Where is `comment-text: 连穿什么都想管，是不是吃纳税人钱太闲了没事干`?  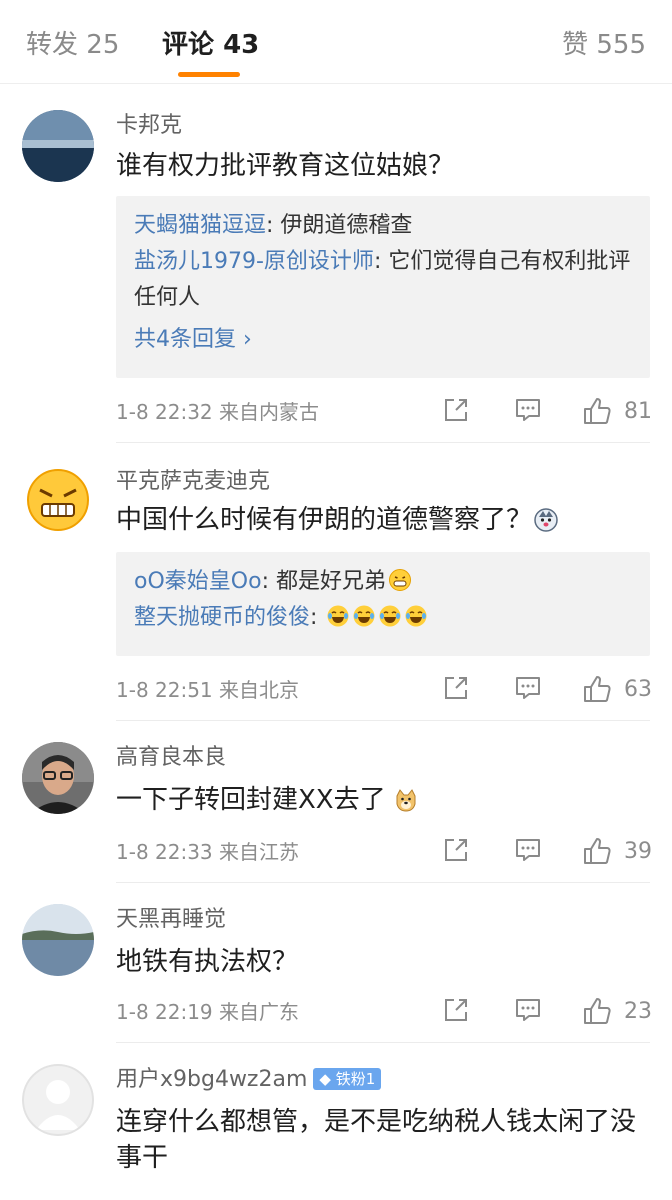 comment-text: 连穿什么都想管，是不是吃纳税人钱太闲了没事干 is located at coordinates (376, 1140).